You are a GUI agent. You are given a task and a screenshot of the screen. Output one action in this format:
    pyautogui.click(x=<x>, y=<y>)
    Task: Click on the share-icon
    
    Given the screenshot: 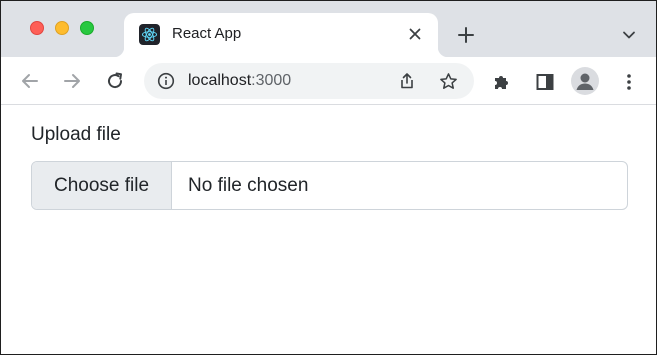 What is the action you would take?
    pyautogui.click(x=407, y=81)
    